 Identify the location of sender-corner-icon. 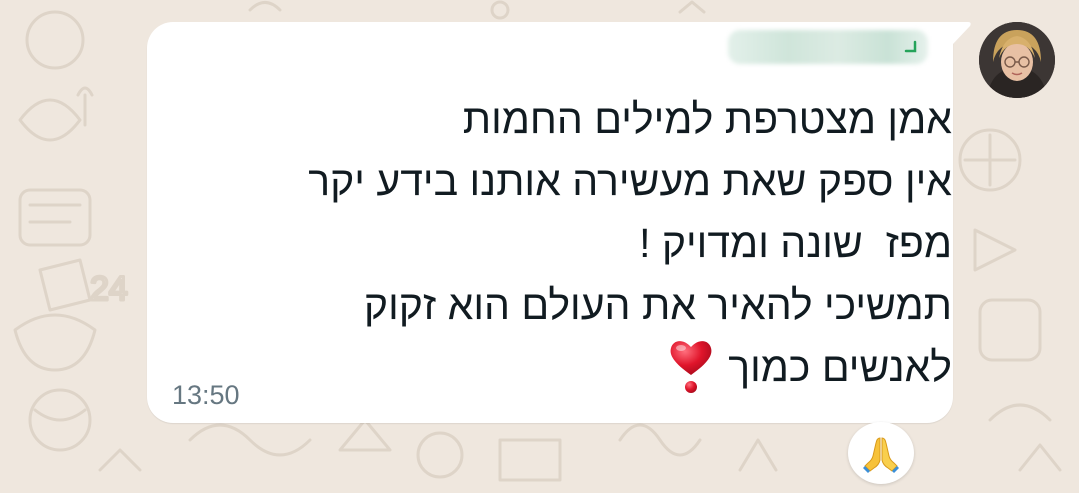
(910, 46).